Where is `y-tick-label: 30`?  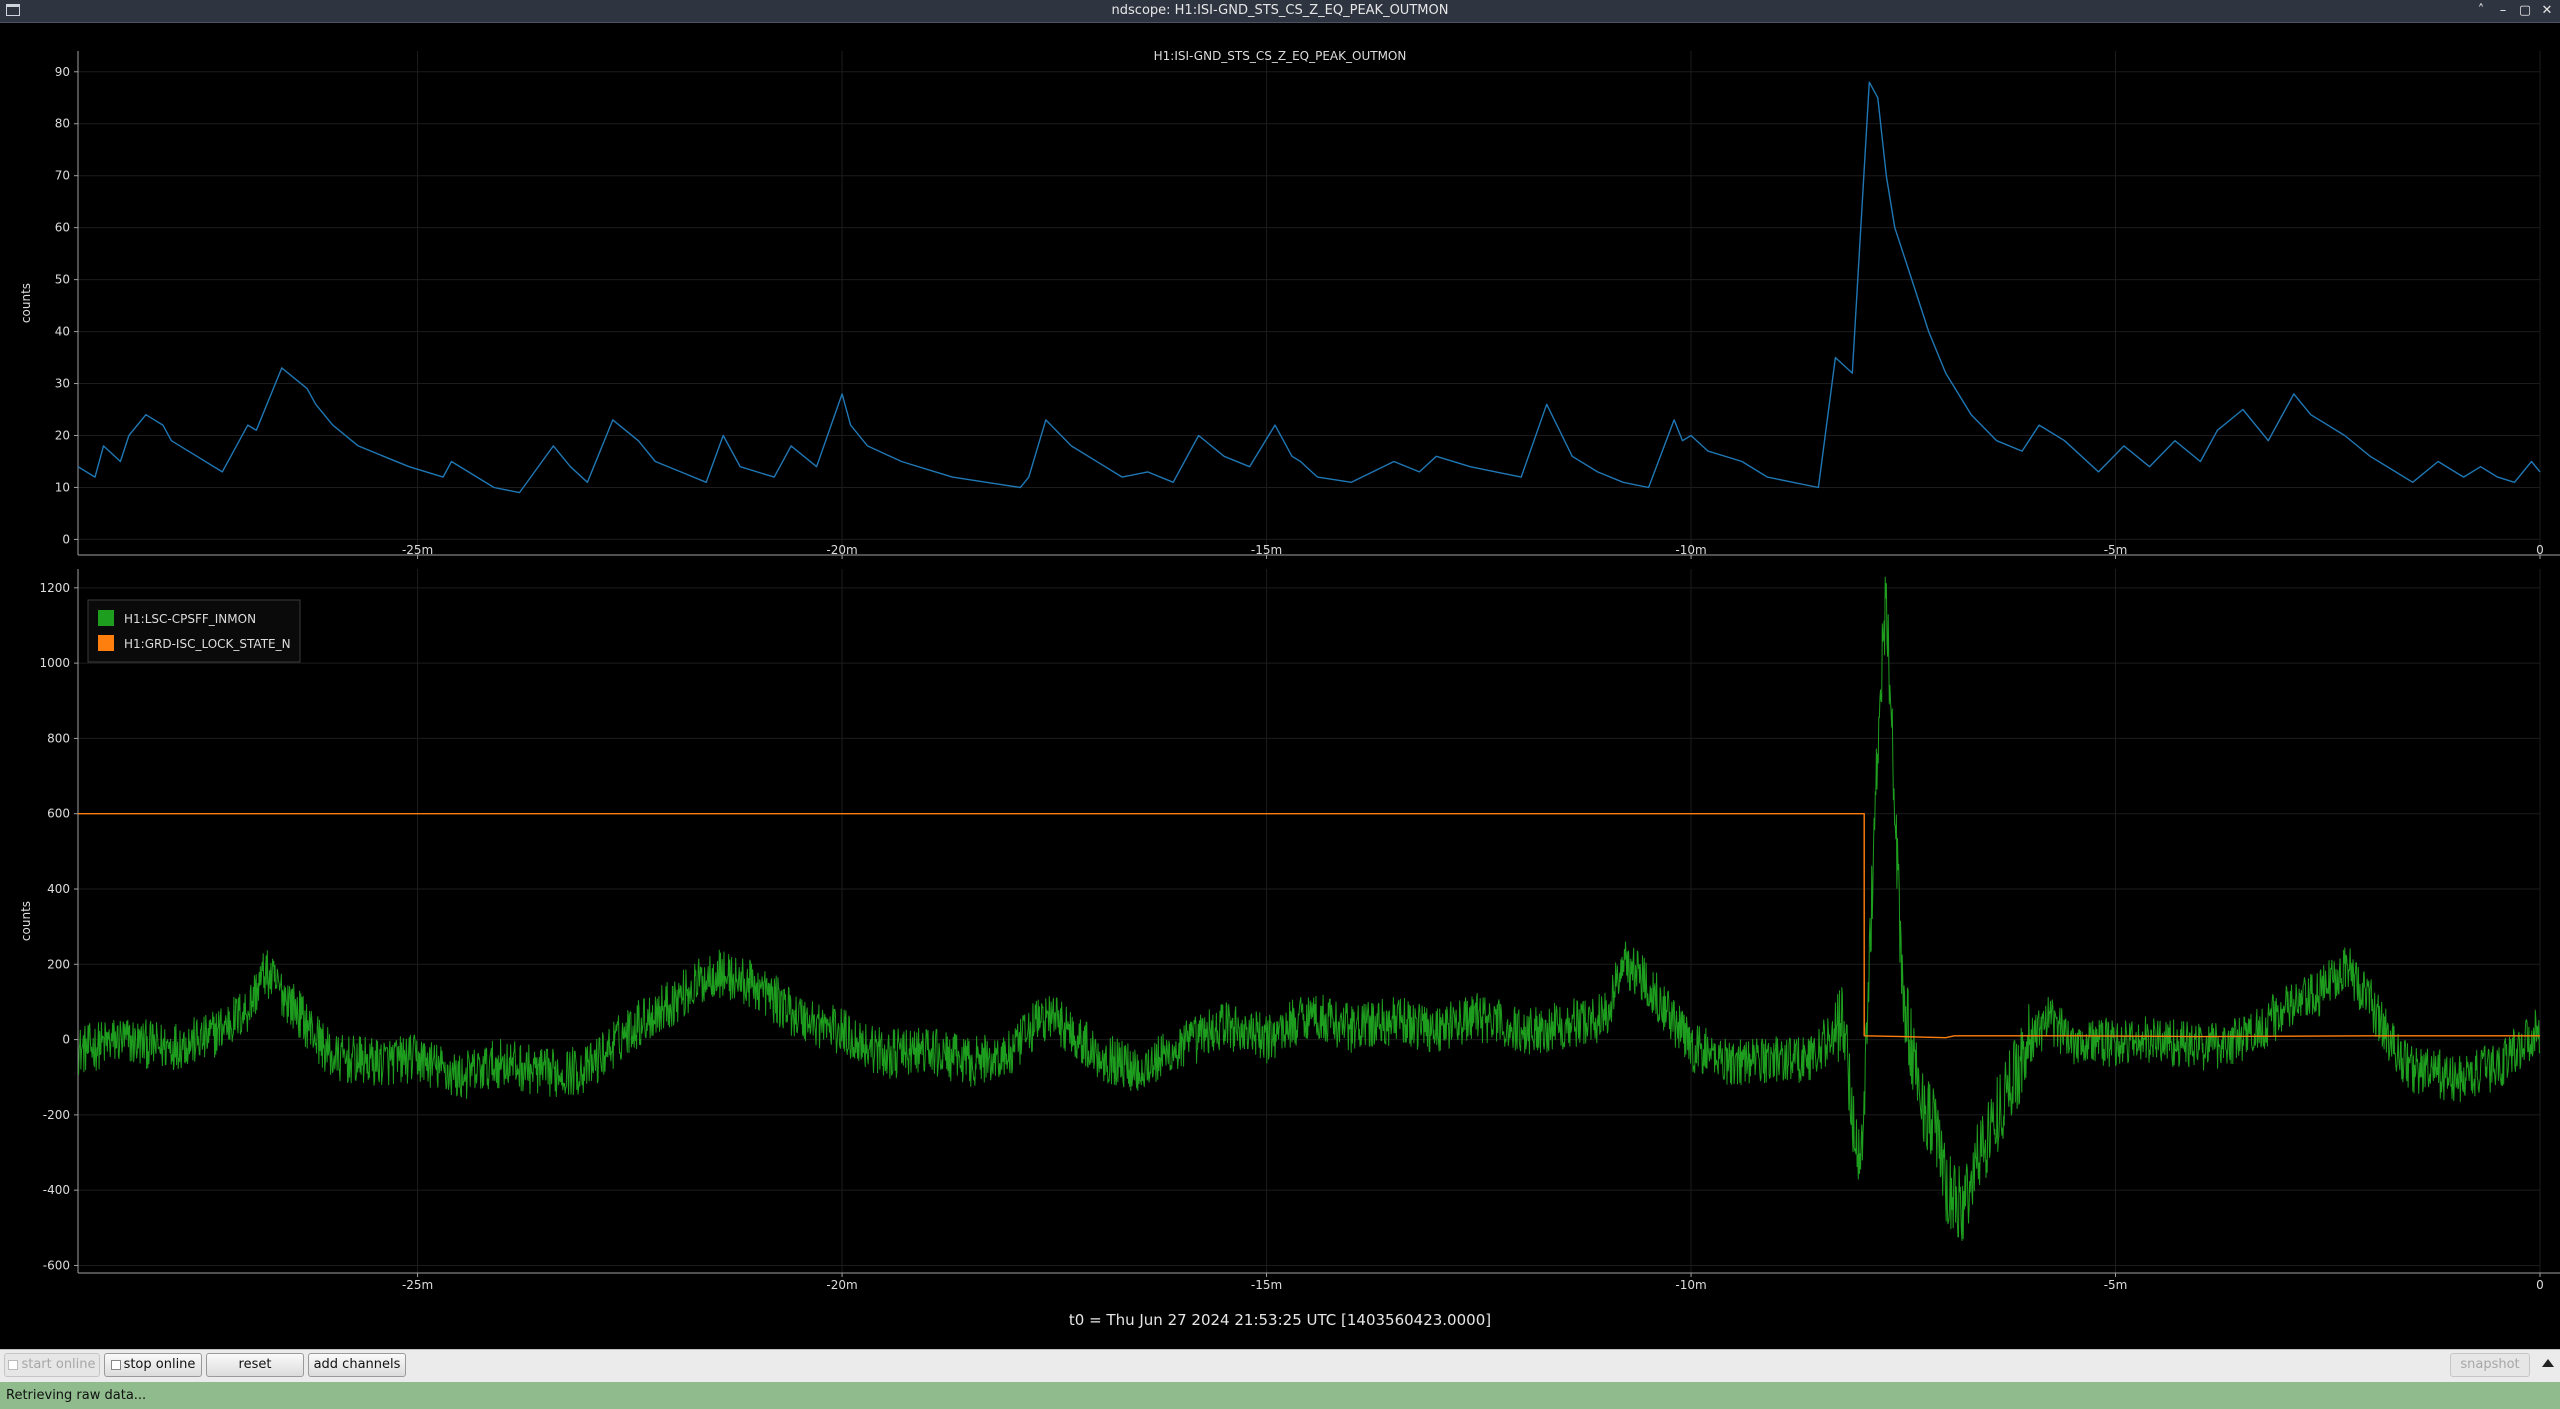
y-tick-label: 30 is located at coordinates (62, 384).